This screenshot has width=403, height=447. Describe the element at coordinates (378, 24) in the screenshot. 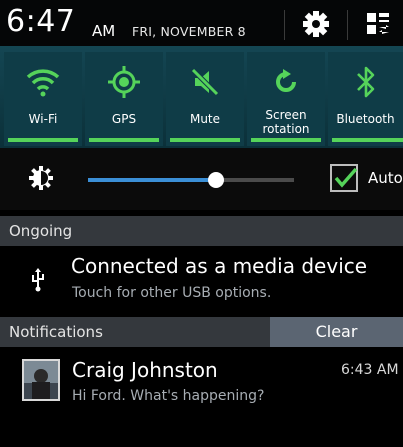

I see `panel-switch-icon` at that location.